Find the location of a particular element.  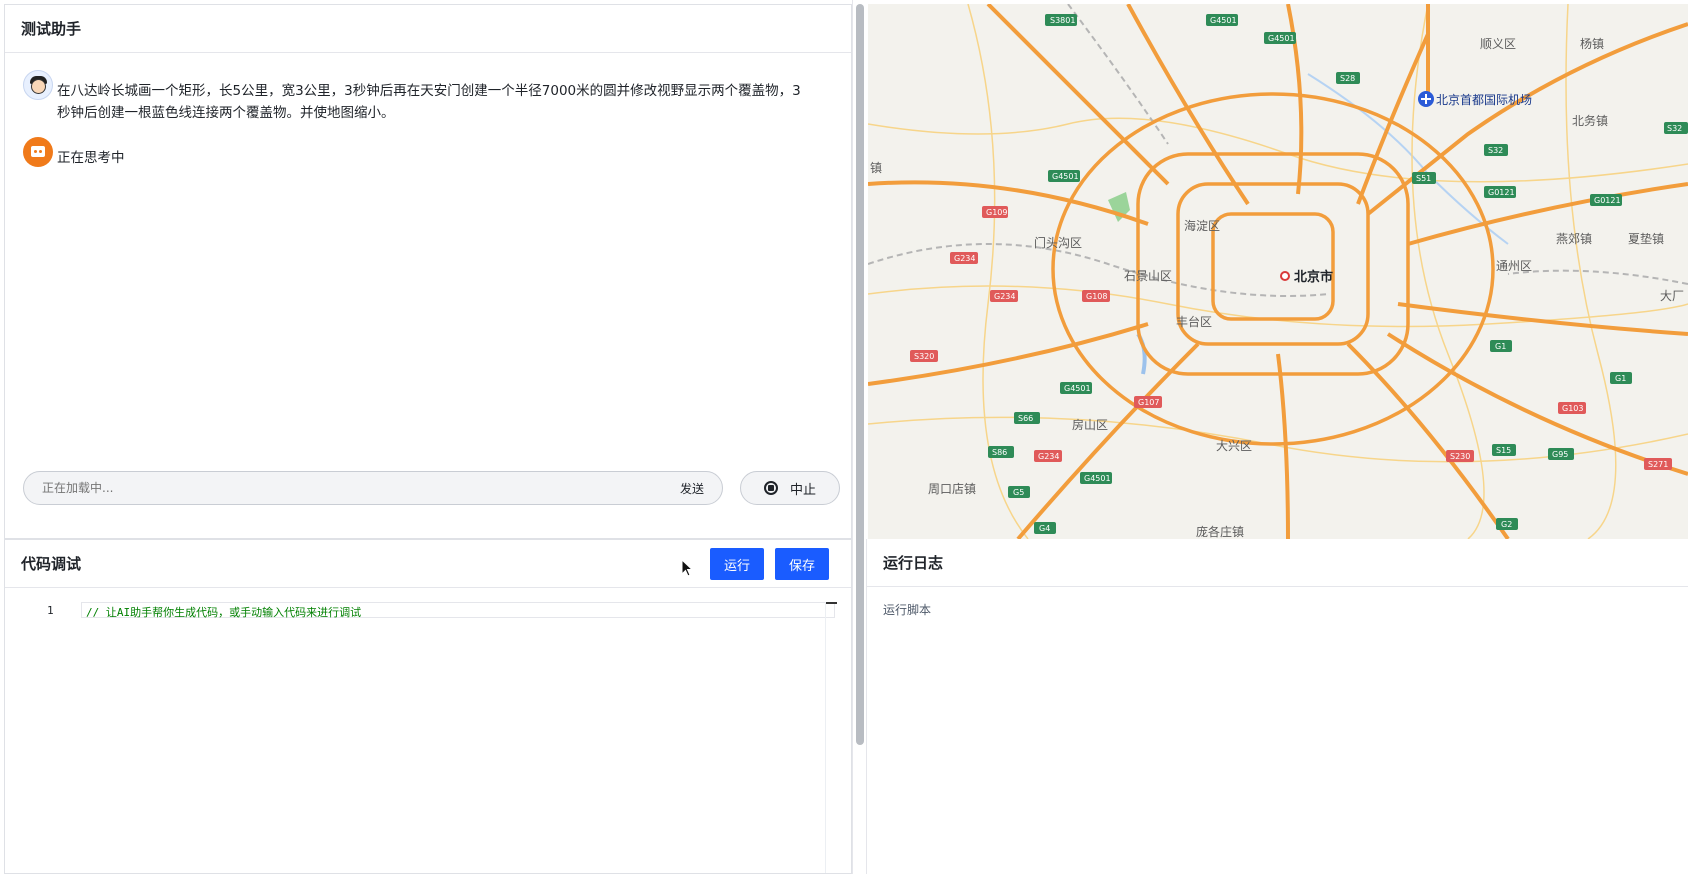

svg-text: G103 is located at coordinates (1572, 408).